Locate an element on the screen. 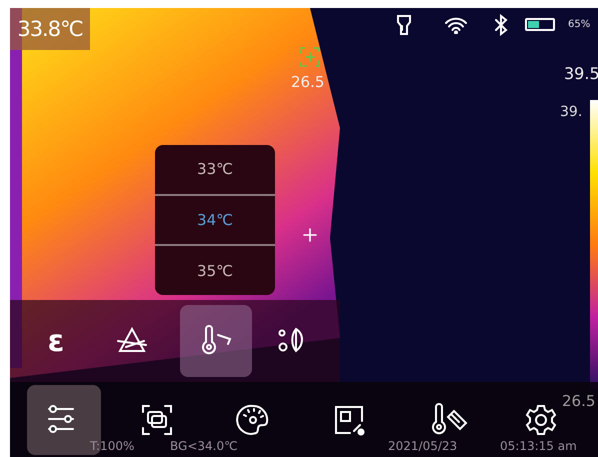 This screenshot has height=457, width=598. status-text: 2021/05/23 is located at coordinates (423, 446).